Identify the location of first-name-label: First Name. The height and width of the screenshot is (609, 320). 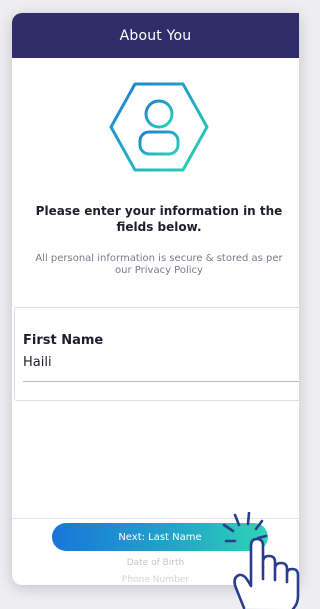
(63, 340).